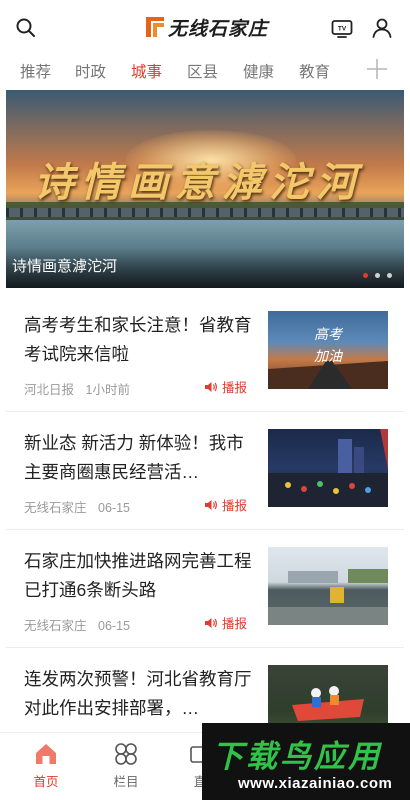 The height and width of the screenshot is (800, 410). What do you see at coordinates (138, 339) in the screenshot?
I see `news-title: 高考考生和家长注意！省教育考试院来信啦` at bounding box center [138, 339].